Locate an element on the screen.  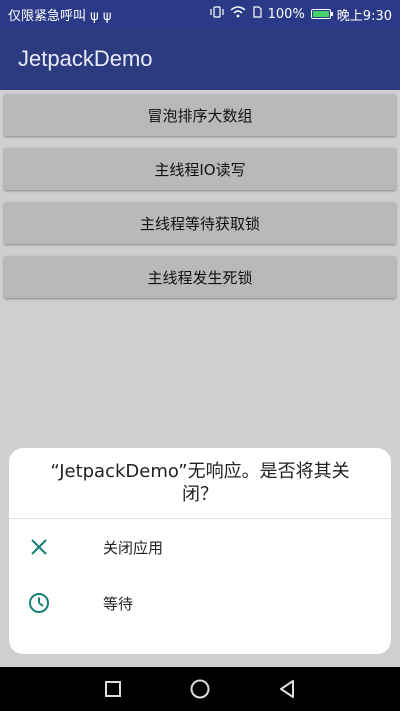
app-bar: JetpackDemo is located at coordinates (200, 59).